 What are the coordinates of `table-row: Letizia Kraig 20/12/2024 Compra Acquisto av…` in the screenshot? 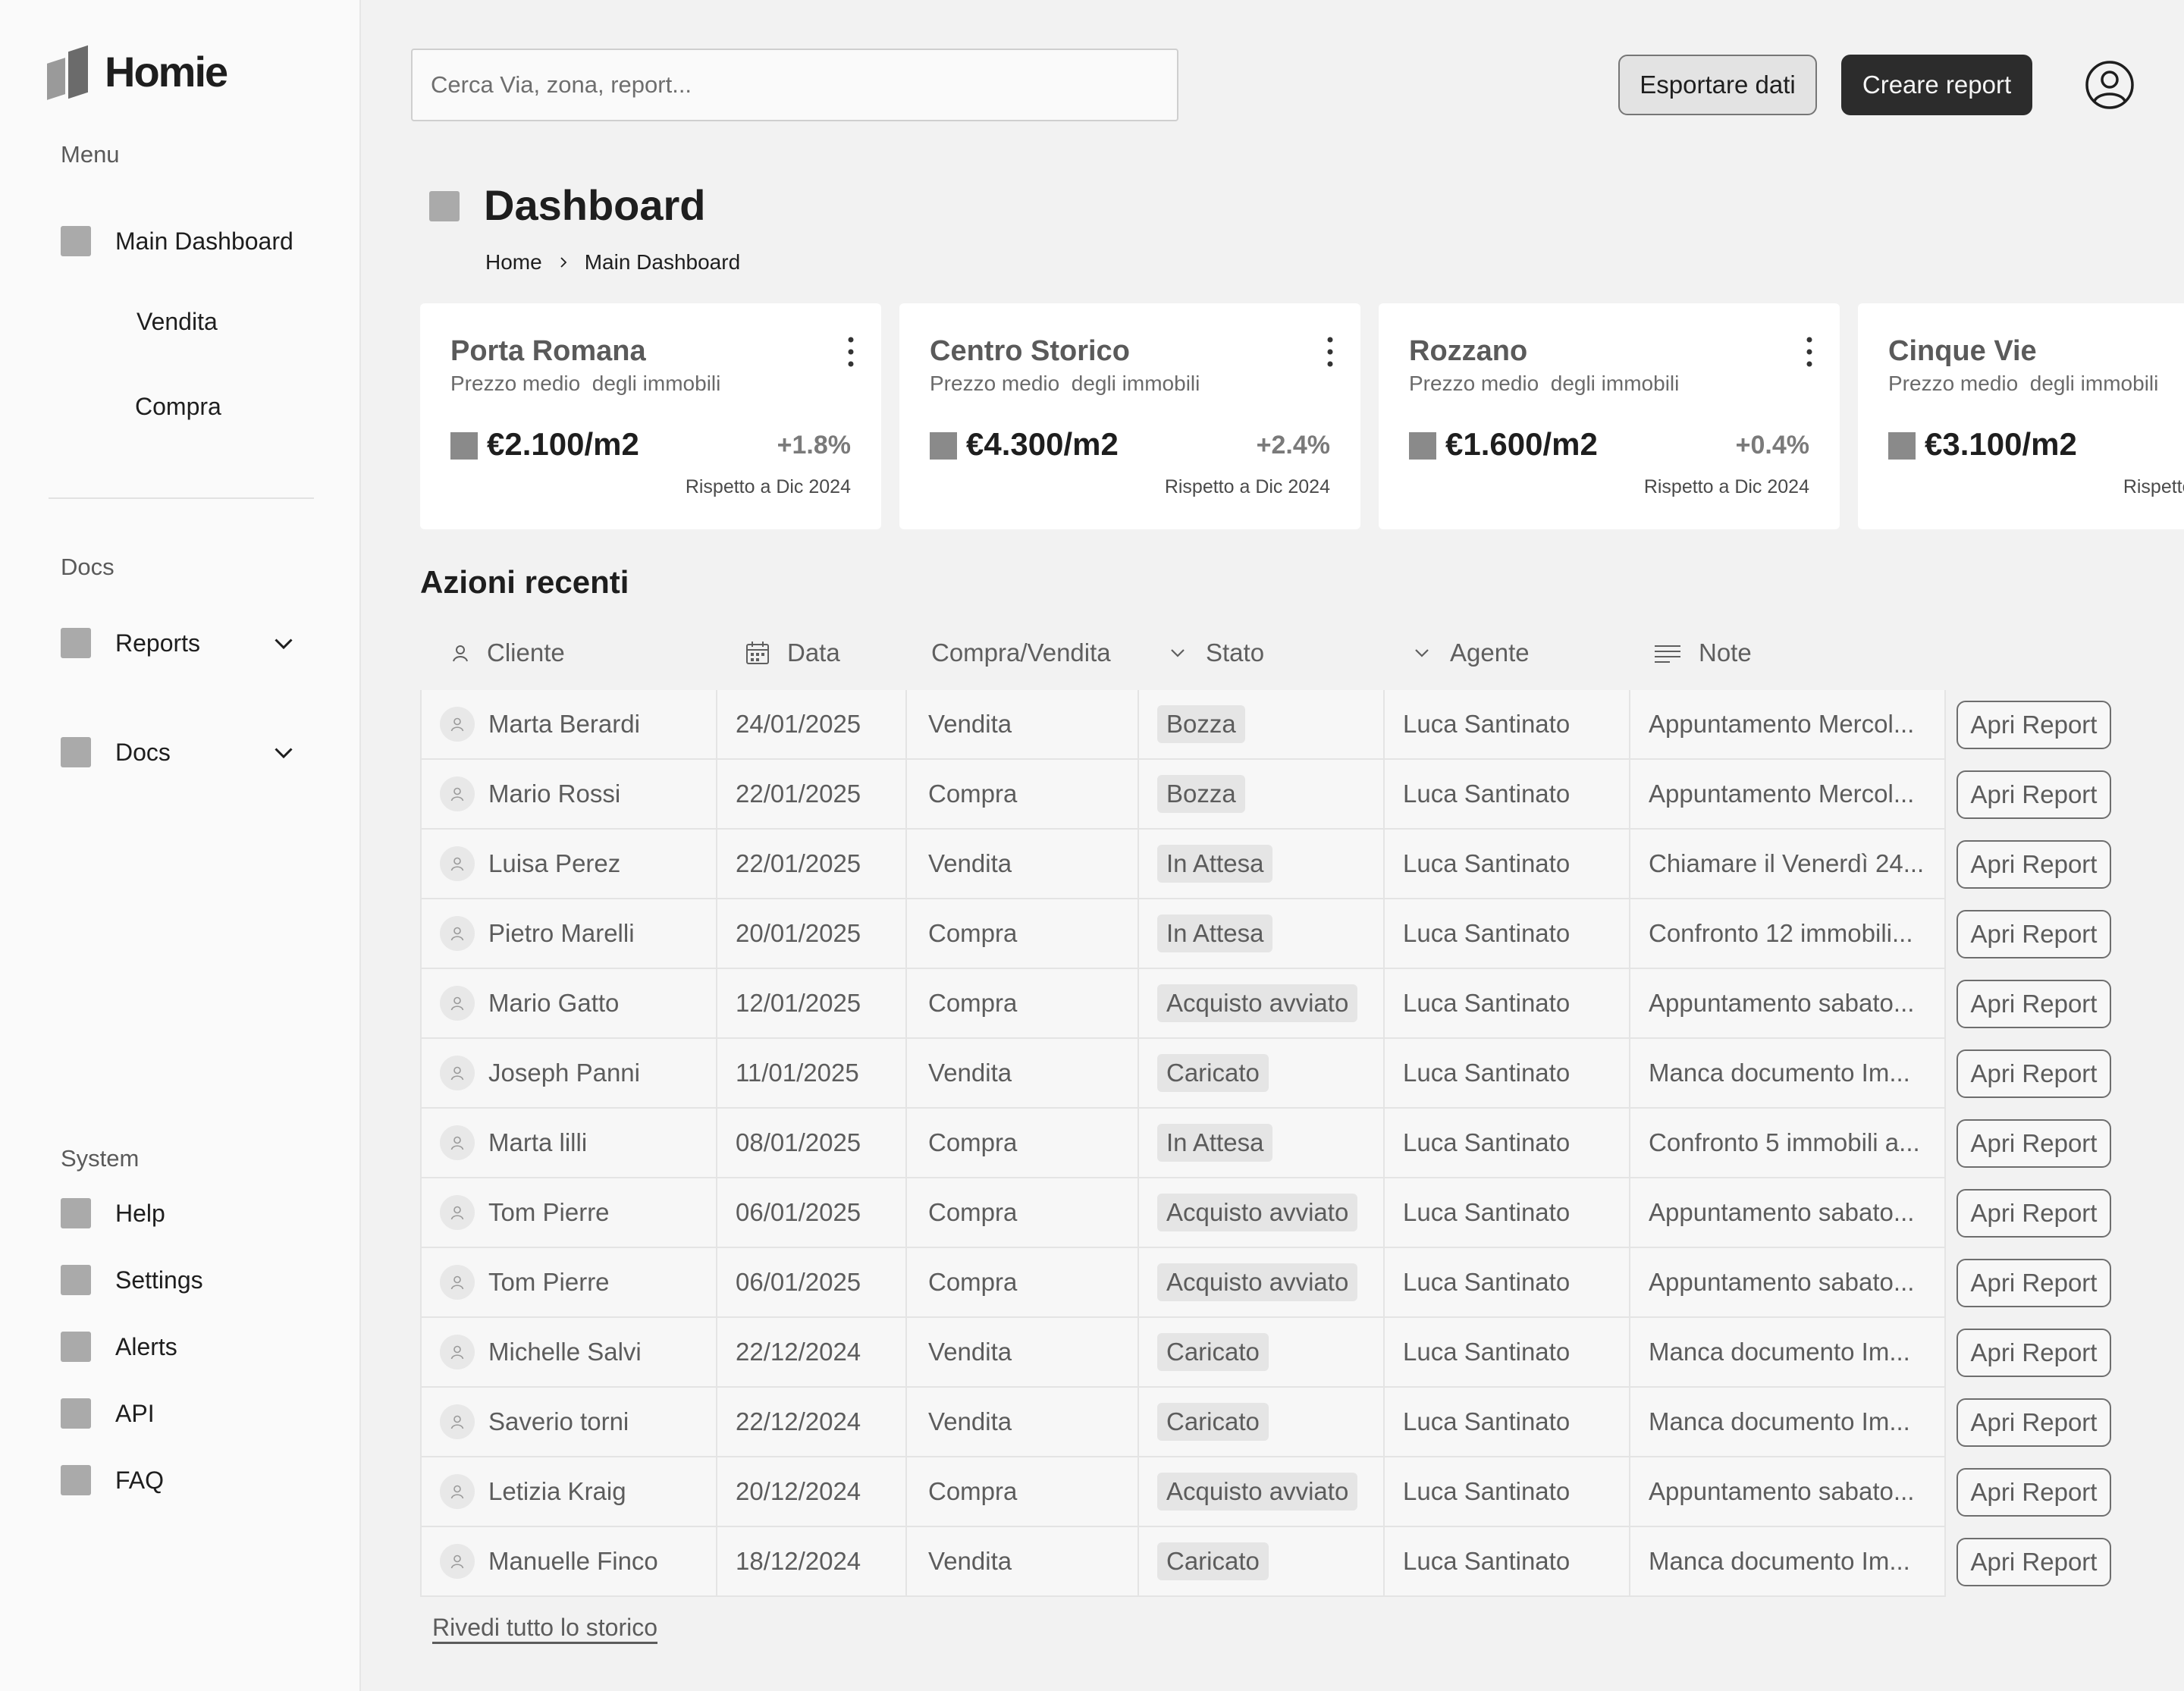 It's located at (1265, 1492).